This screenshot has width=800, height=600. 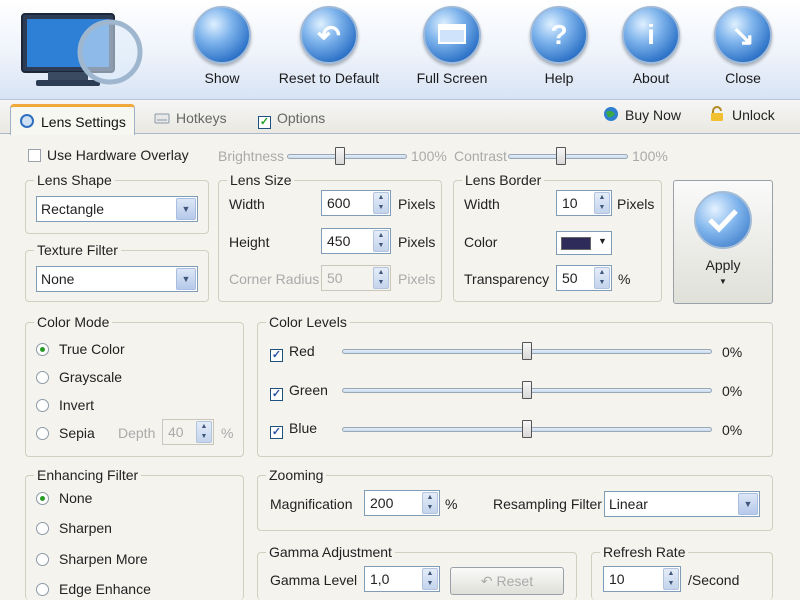 I want to click on lens-width-input: 600 ▲ ▼, so click(x=356, y=203).